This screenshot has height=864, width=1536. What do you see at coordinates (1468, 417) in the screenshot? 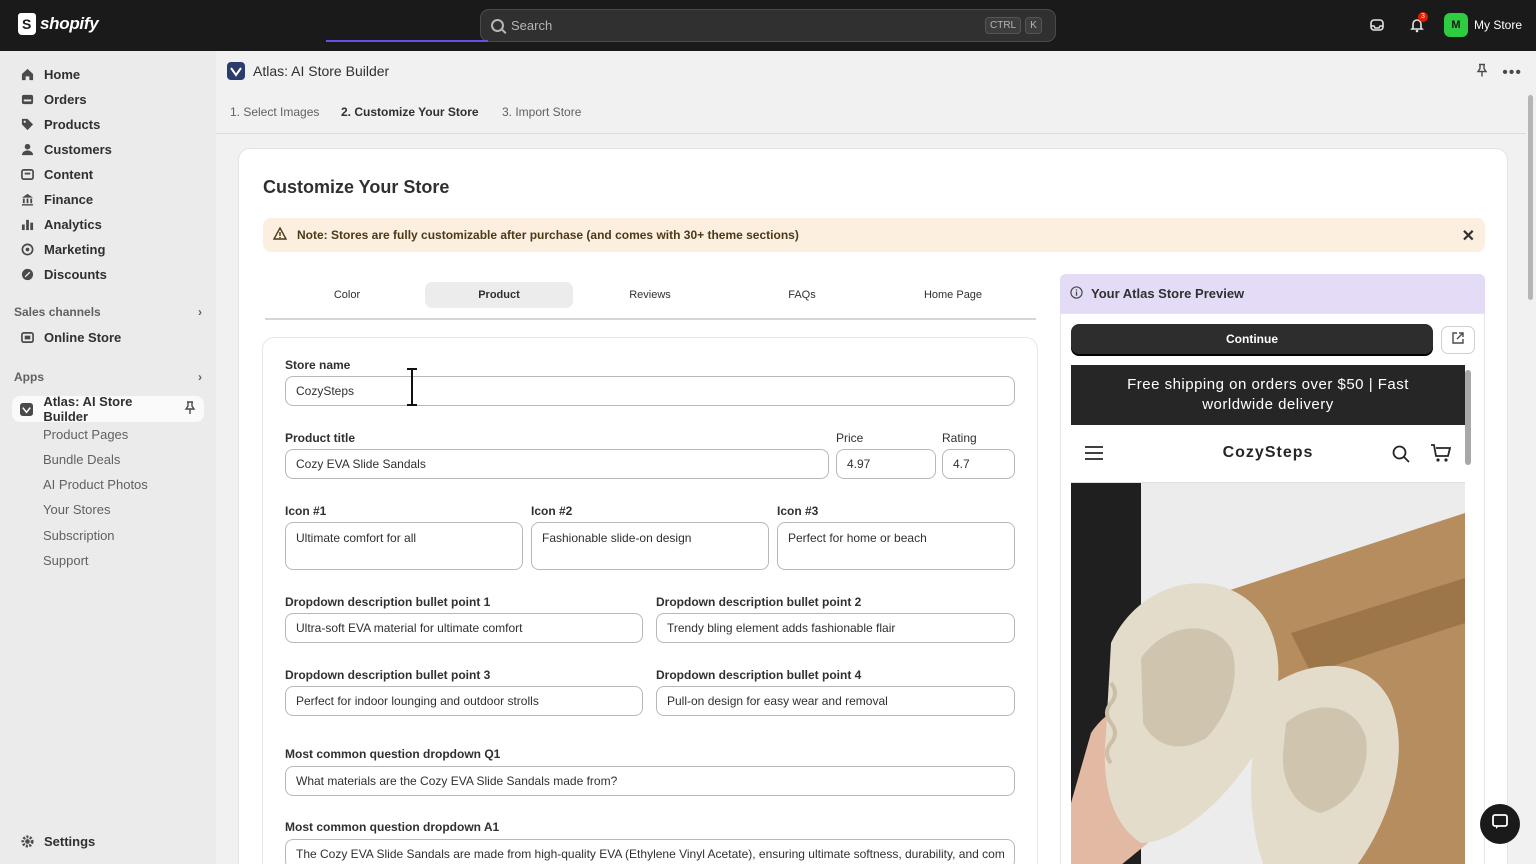
I see `preview-scroll-thumb` at bounding box center [1468, 417].